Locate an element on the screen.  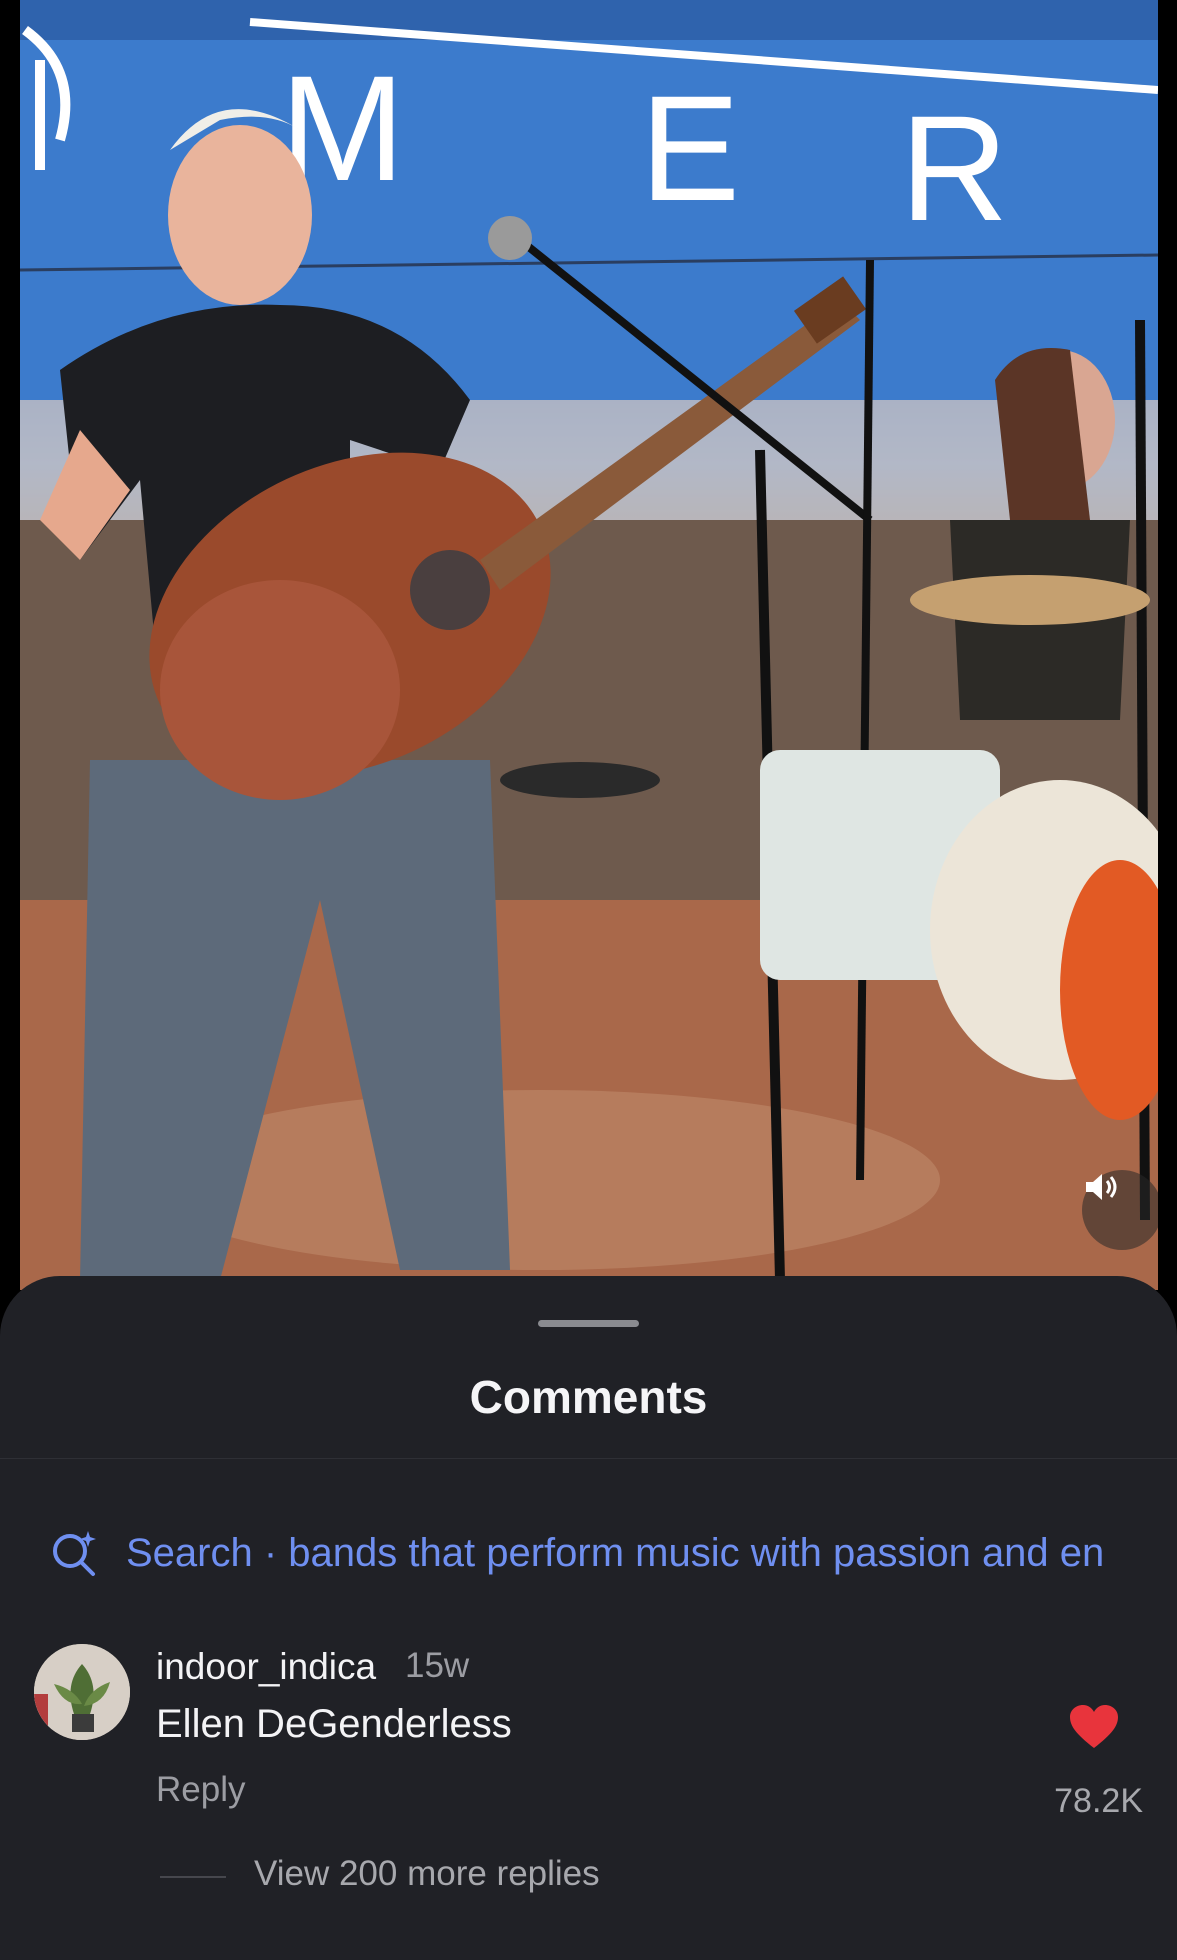
sheet-grabber-handle is located at coordinates (588, 1323).